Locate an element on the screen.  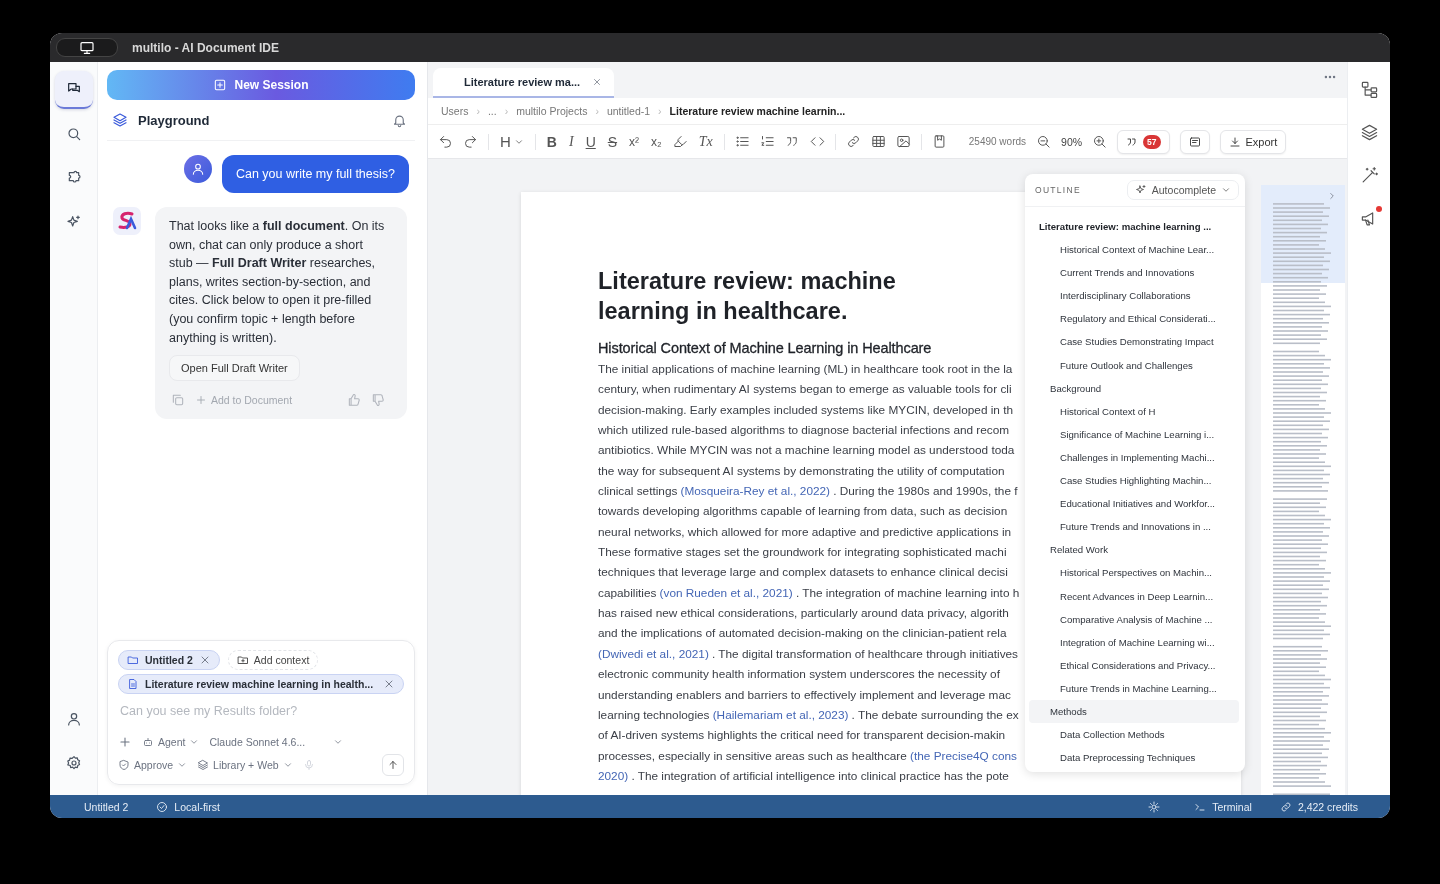
heading-dropdown: H is located at coordinates (512, 141).